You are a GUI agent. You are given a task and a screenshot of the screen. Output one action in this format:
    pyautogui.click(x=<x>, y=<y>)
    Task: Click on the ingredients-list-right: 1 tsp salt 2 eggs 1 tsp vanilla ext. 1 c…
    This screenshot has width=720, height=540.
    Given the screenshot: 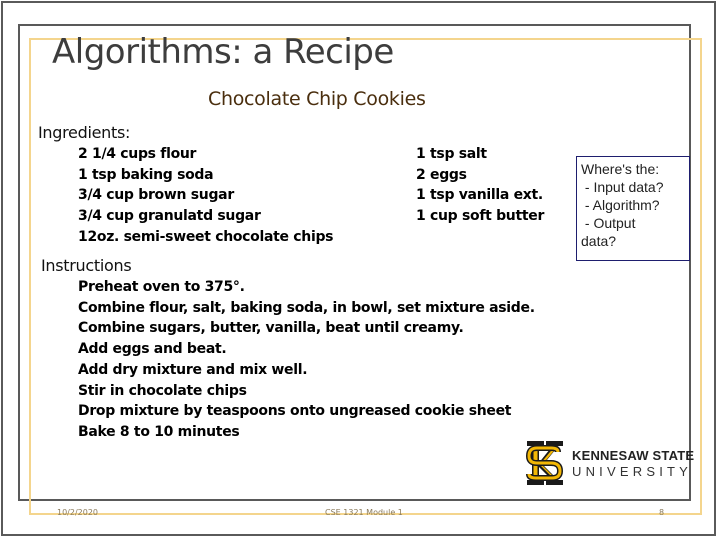 What is the action you would take?
    pyautogui.click(x=480, y=185)
    